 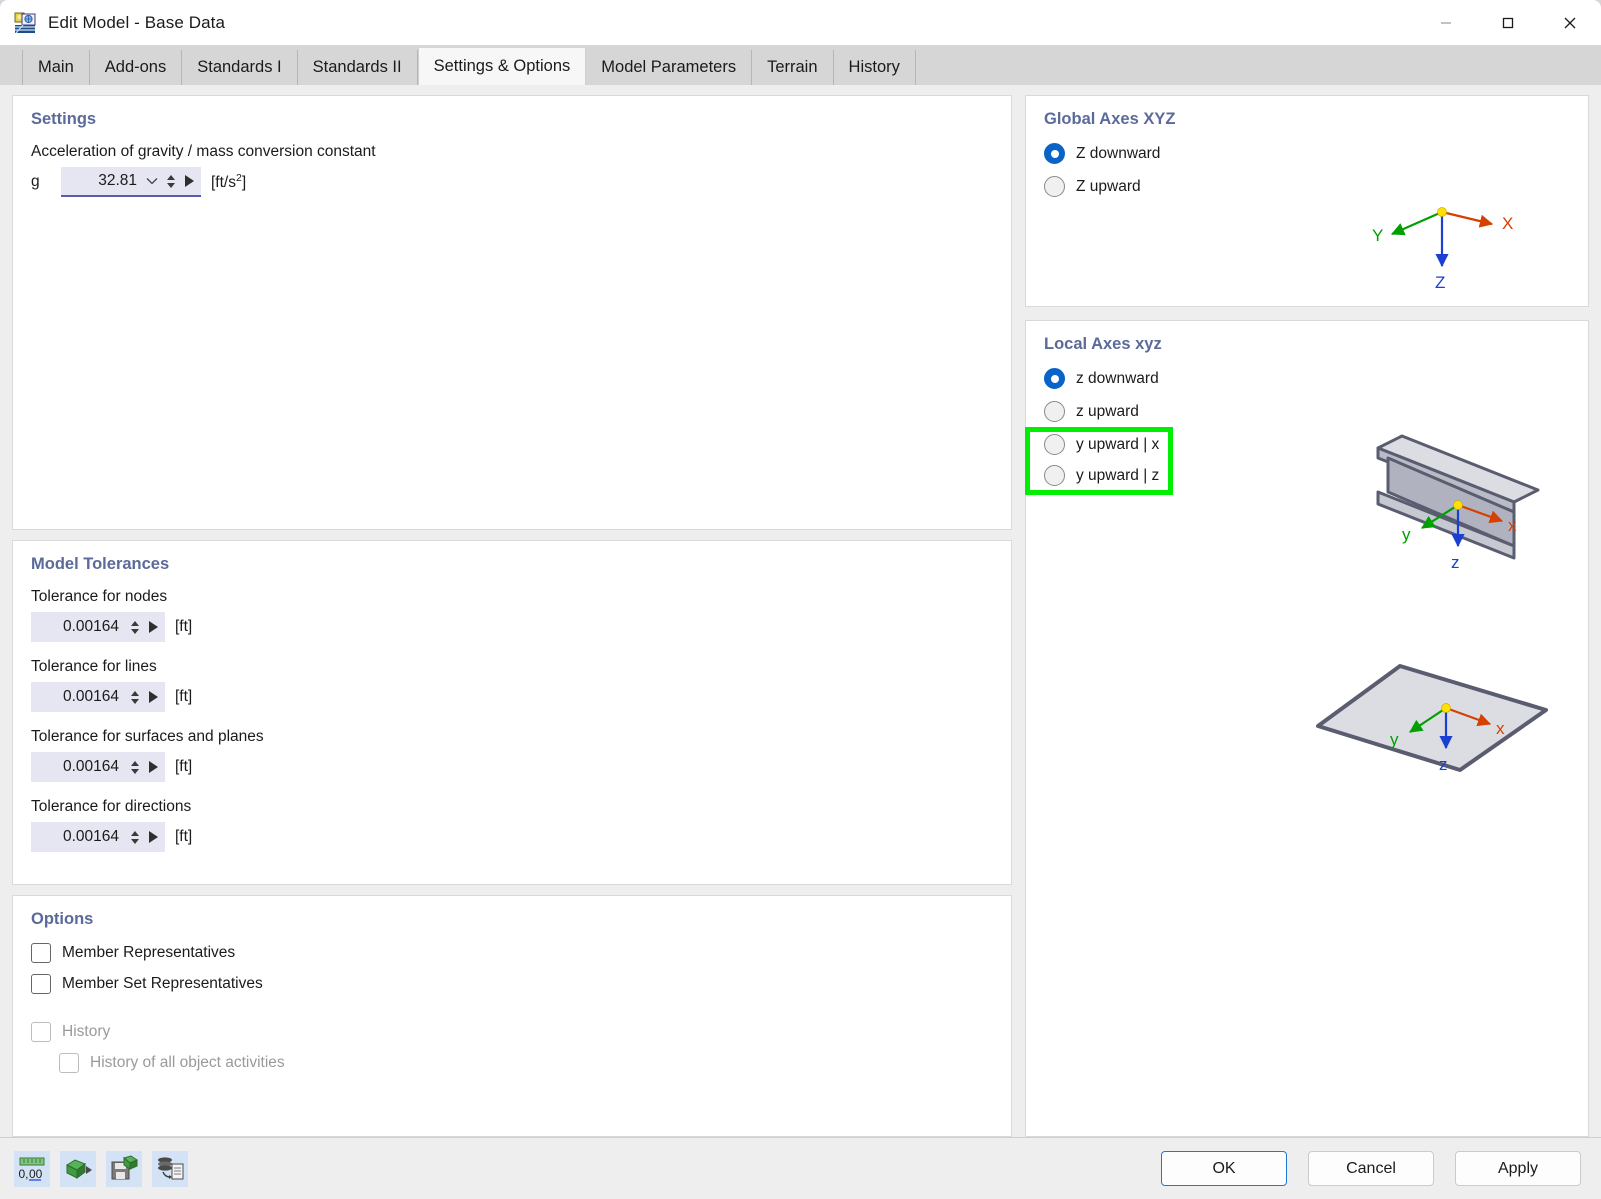 I want to click on tolerance-lines-more-icon, so click(x=153, y=697).